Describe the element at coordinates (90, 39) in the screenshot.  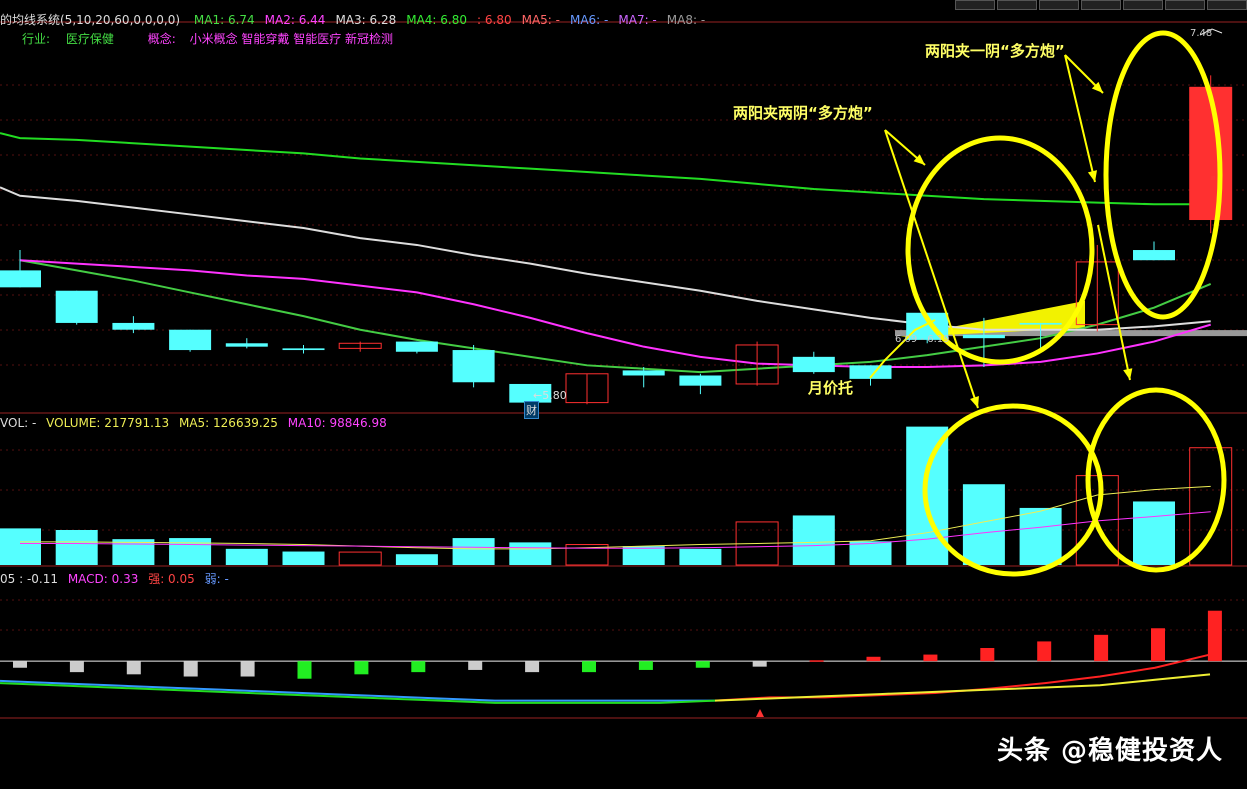
I see `industry-value: 医疗保健` at that location.